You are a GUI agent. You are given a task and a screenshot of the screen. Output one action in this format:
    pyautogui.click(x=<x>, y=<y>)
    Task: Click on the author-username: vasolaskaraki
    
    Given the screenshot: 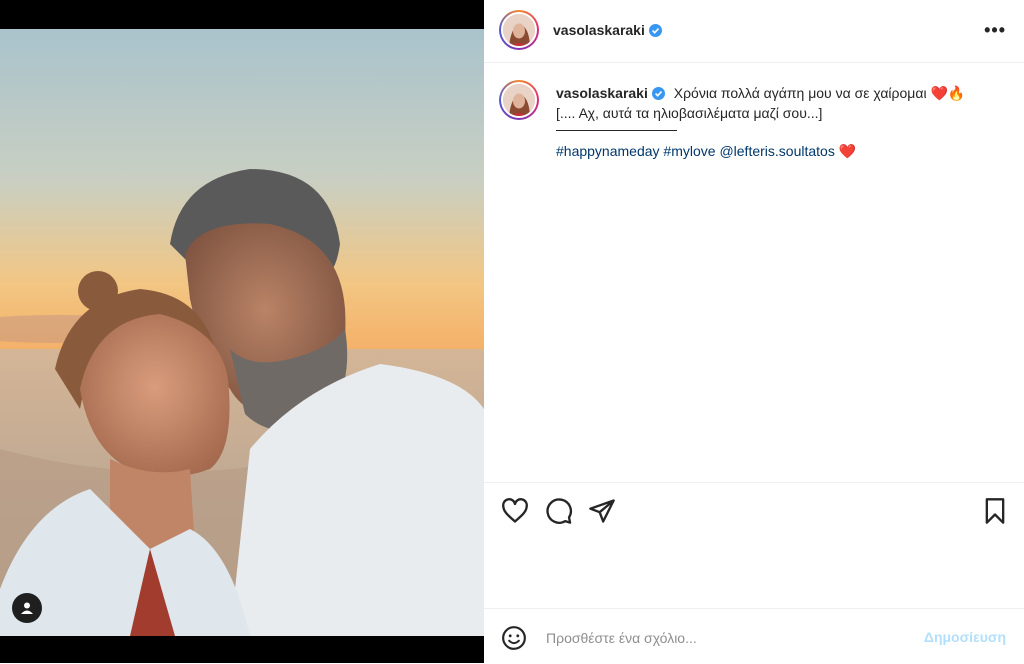 What is the action you would take?
    pyautogui.click(x=607, y=30)
    